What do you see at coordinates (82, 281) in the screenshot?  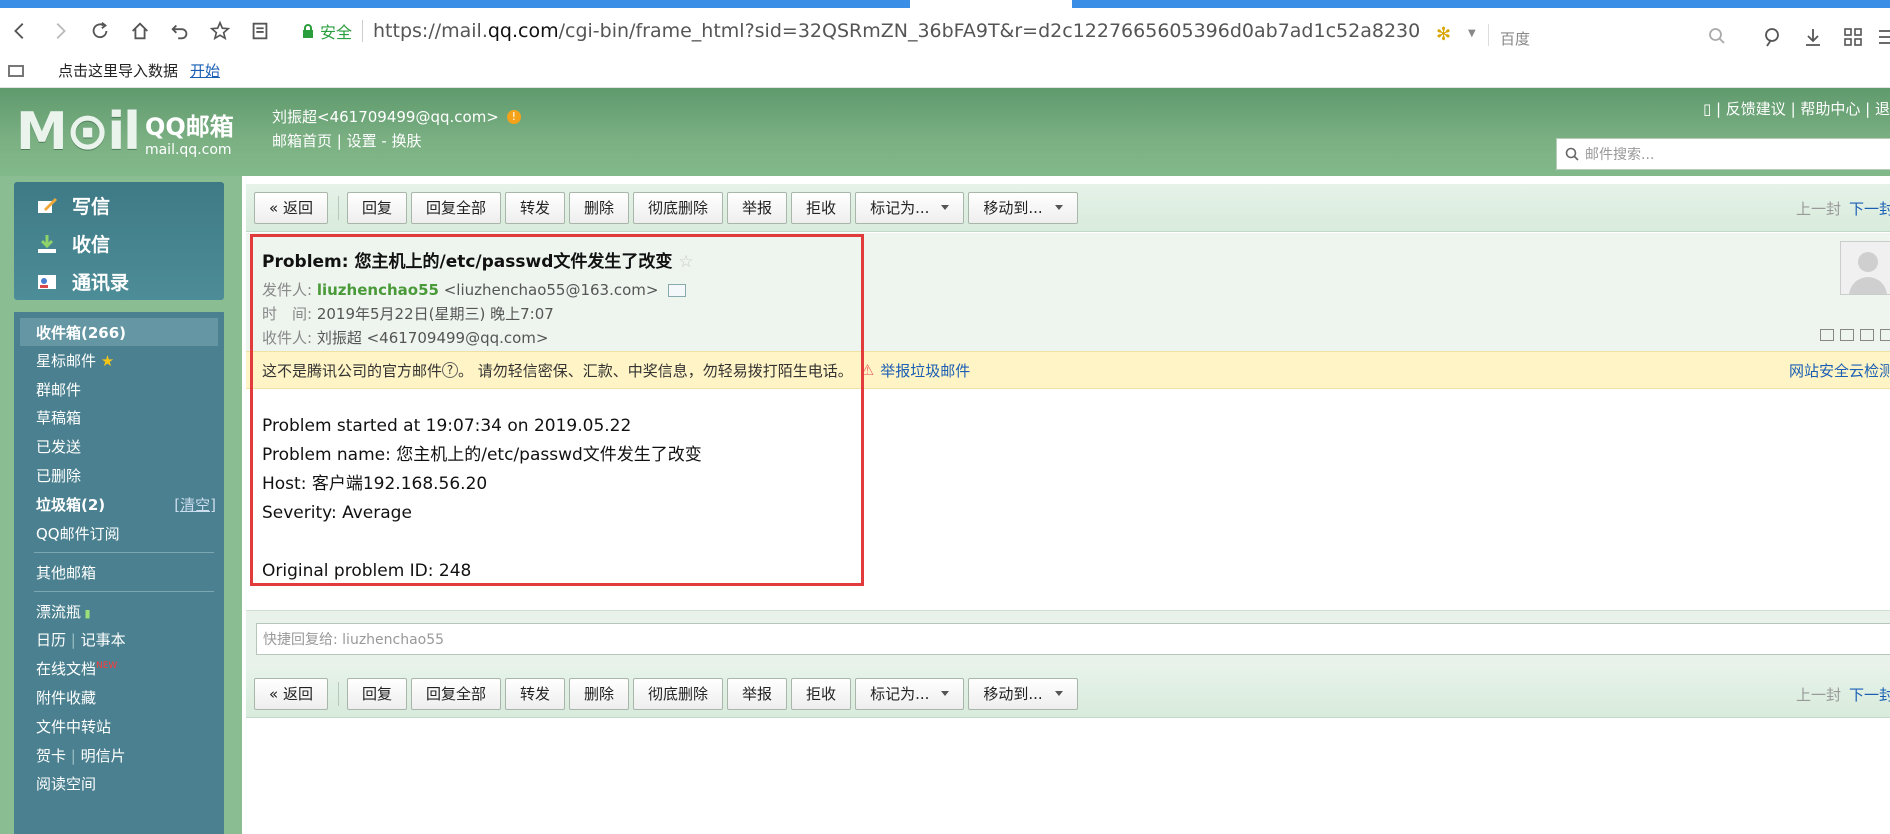 I see `contacts-button: 通讯录` at bounding box center [82, 281].